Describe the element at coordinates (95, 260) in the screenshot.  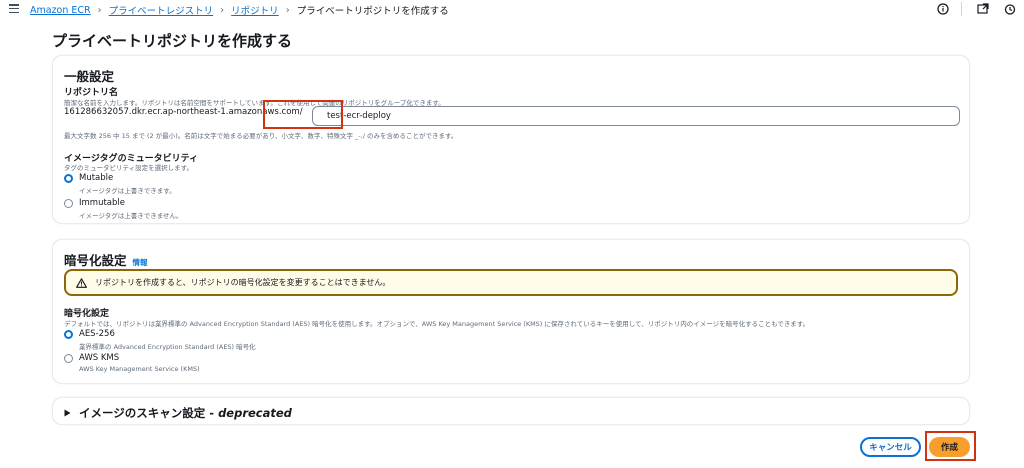
I see `section-title: 暗号化設定` at that location.